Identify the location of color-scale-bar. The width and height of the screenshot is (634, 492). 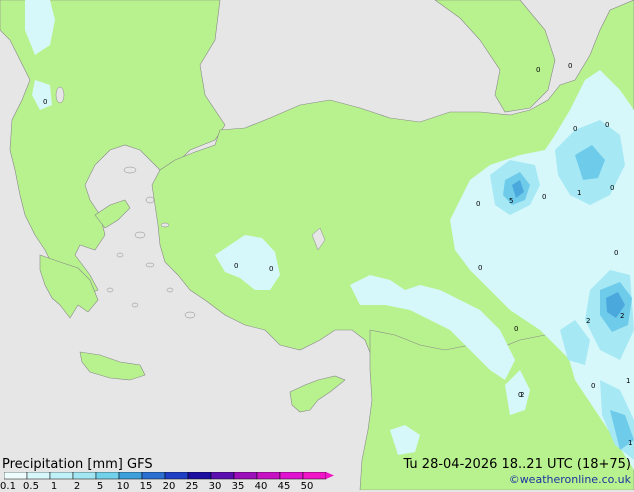
(169, 476).